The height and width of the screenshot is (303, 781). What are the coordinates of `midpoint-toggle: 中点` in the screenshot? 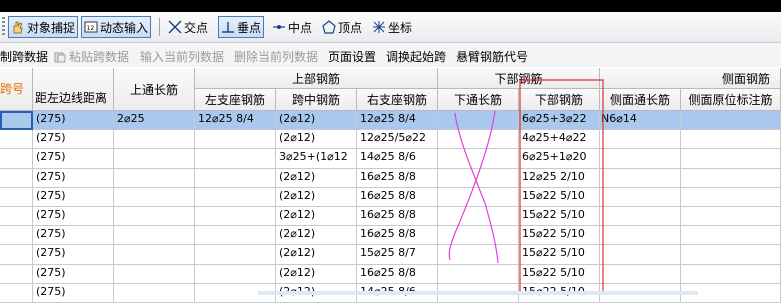 It's located at (292, 27).